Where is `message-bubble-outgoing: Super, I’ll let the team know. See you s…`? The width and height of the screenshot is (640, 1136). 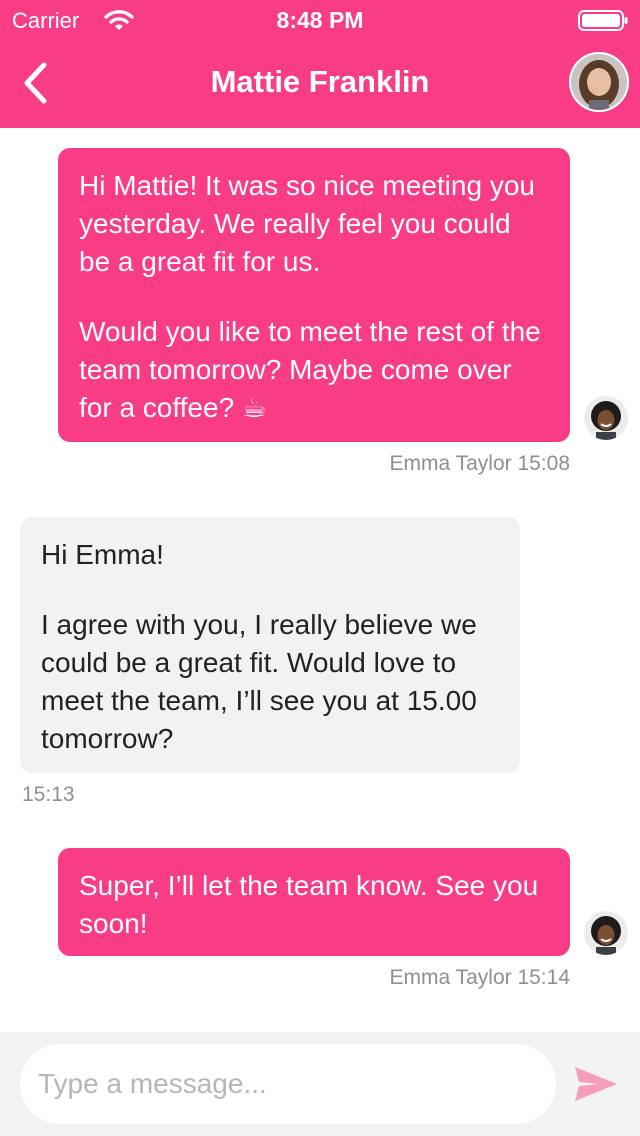
message-bubble-outgoing: Super, I’ll let the team know. See you s… is located at coordinates (314, 902).